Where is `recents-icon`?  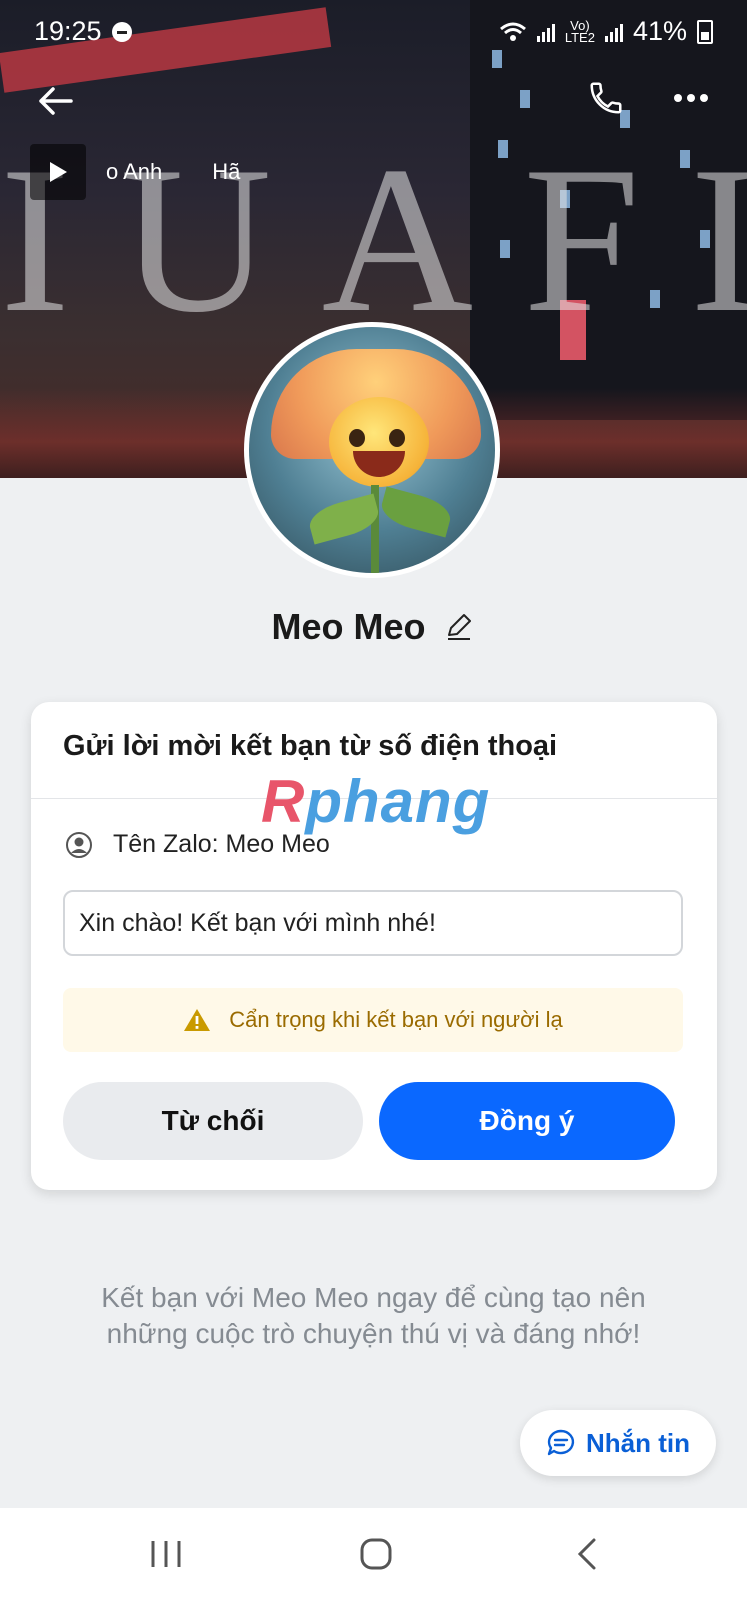 recents-icon is located at coordinates (166, 1554).